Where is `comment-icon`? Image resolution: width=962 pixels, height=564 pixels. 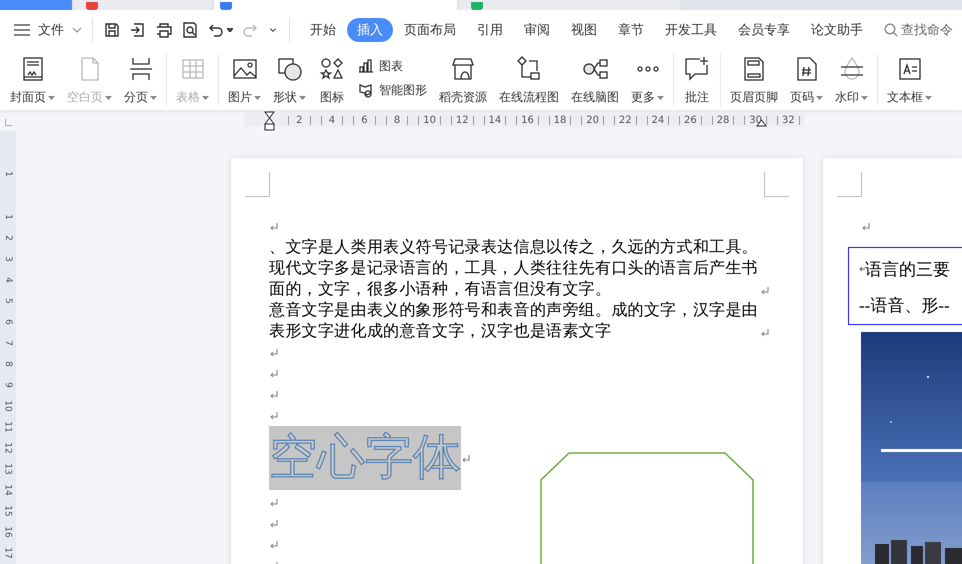
comment-icon is located at coordinates (697, 69).